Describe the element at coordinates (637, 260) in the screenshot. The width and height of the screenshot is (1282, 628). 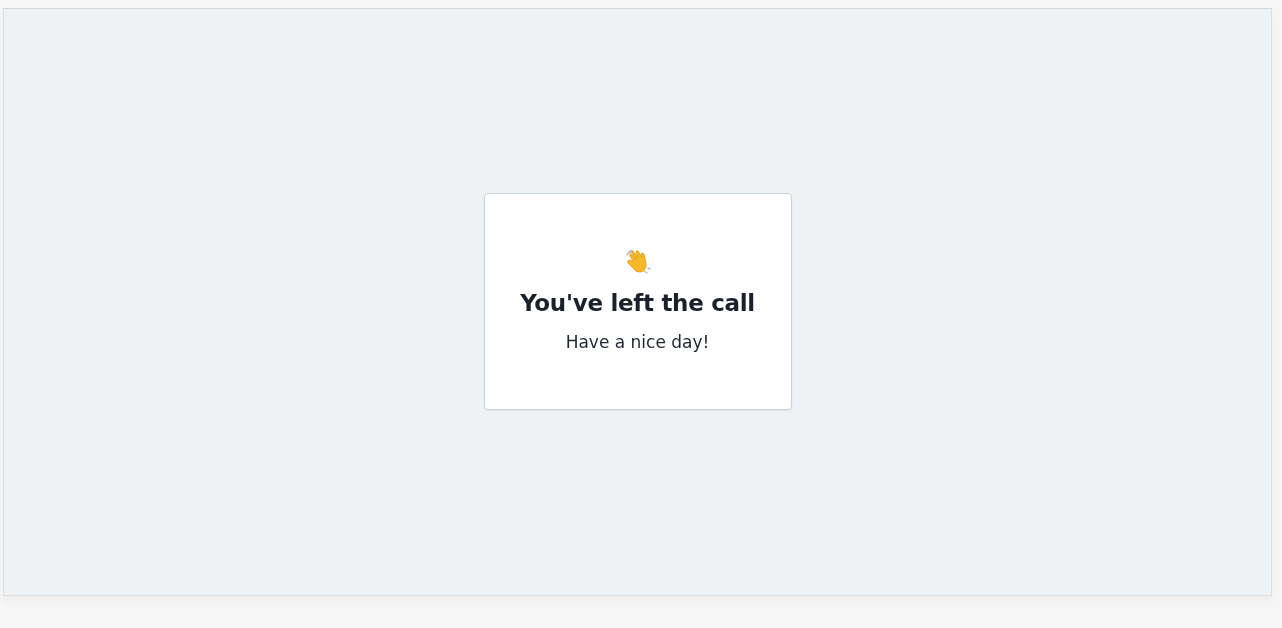
I see `waving-hand-icon` at that location.